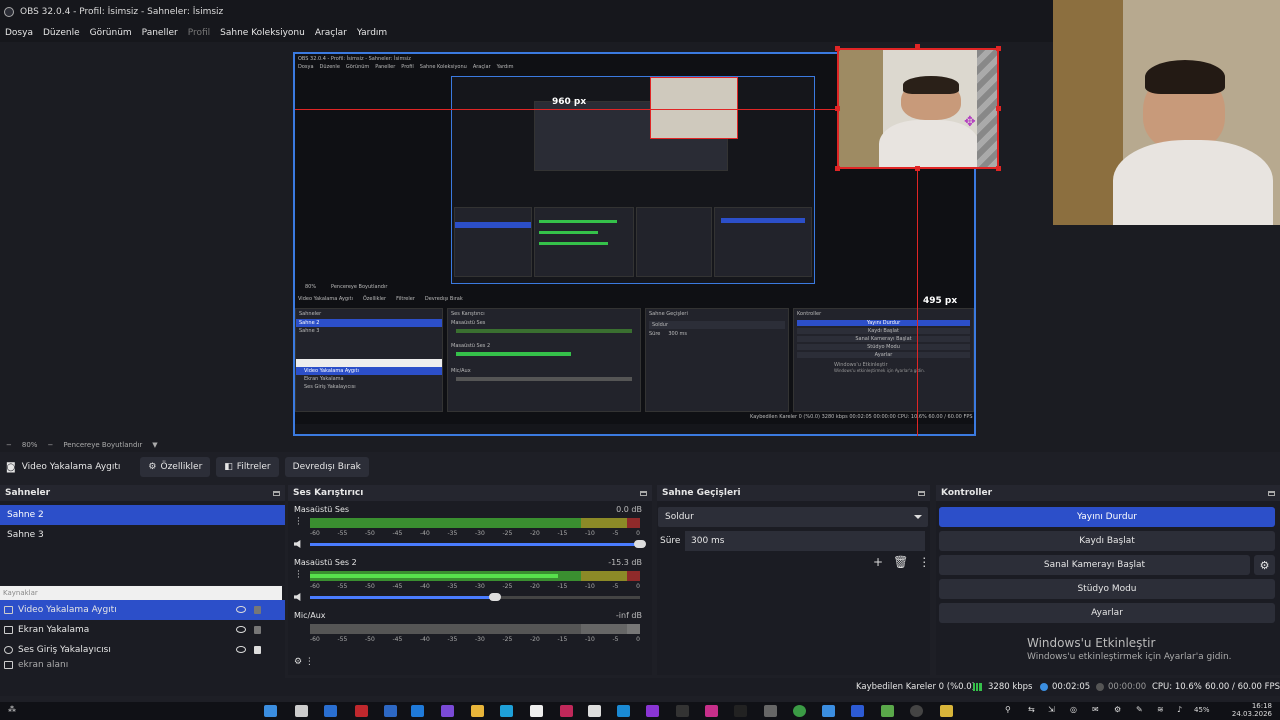 This screenshot has width=1280, height=720. What do you see at coordinates (160, 33) in the screenshot?
I see `menu-docks: Paneller` at bounding box center [160, 33].